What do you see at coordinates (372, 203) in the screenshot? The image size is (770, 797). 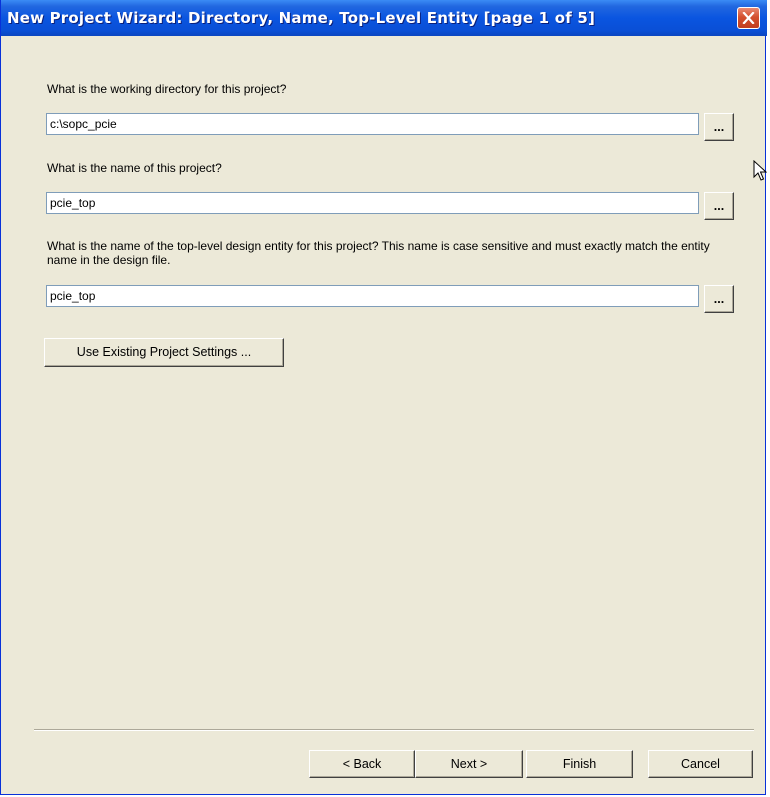 I see `project-name-input` at bounding box center [372, 203].